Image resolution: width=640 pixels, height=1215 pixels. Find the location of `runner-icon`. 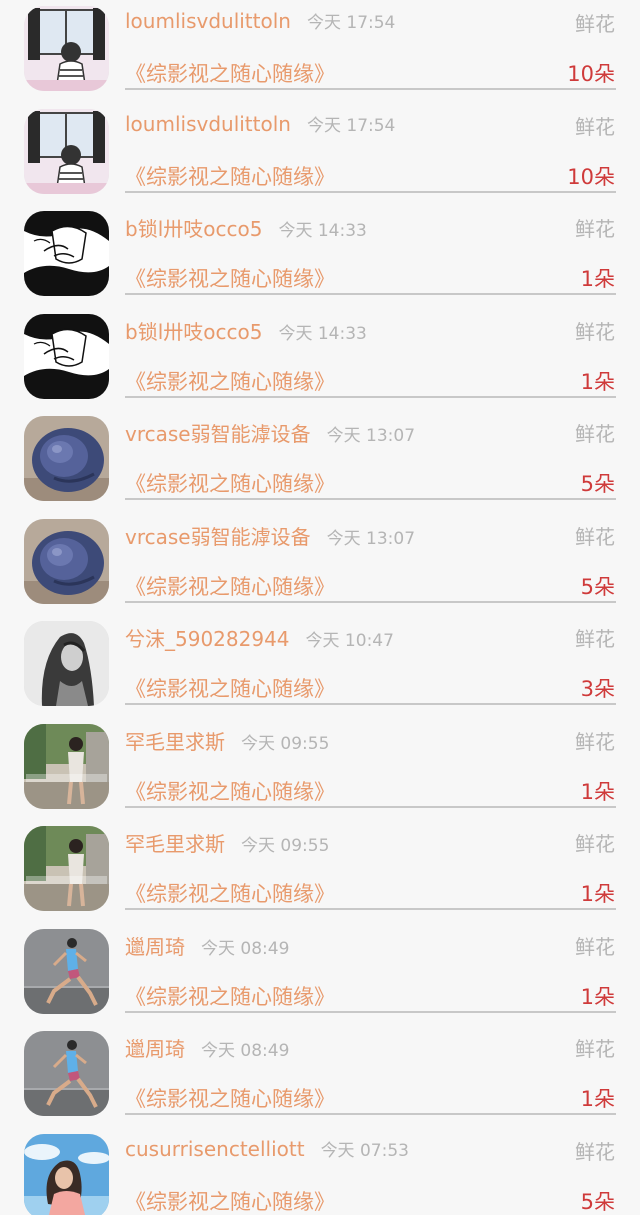

runner-icon is located at coordinates (66, 971).